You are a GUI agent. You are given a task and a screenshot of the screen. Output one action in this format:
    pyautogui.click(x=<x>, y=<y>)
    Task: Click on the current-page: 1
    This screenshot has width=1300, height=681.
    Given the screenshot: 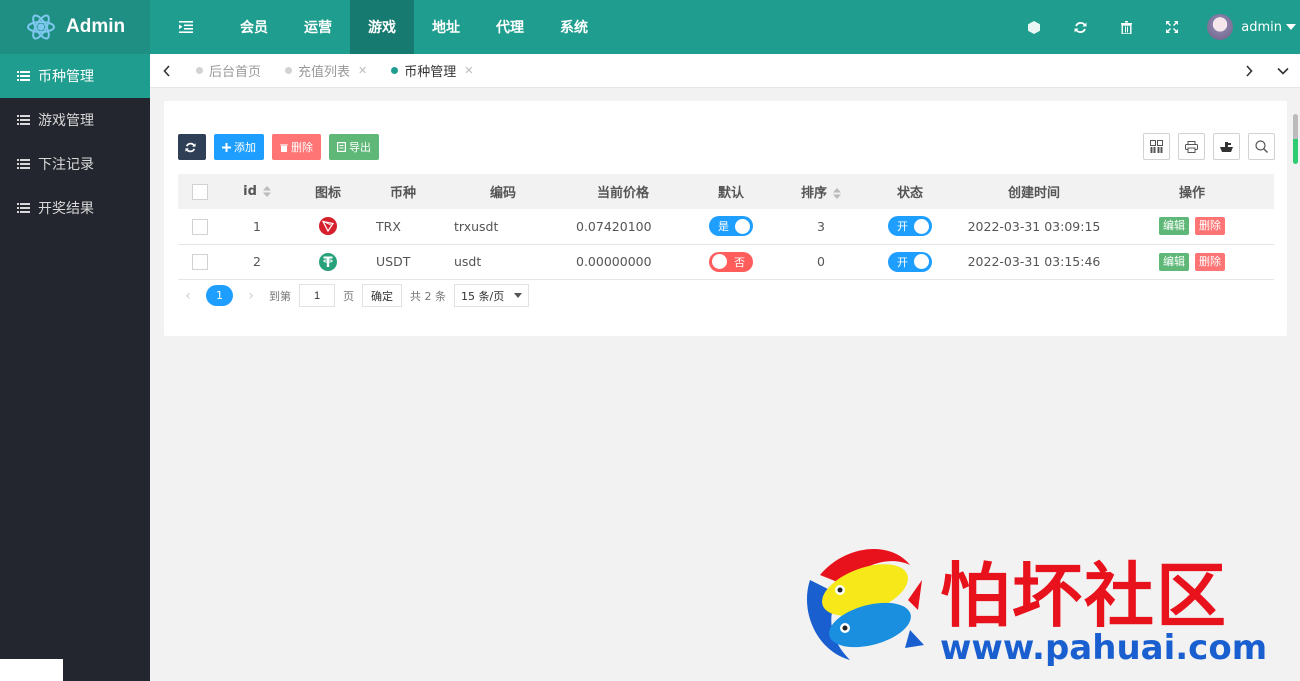 What is the action you would take?
    pyautogui.click(x=219, y=295)
    